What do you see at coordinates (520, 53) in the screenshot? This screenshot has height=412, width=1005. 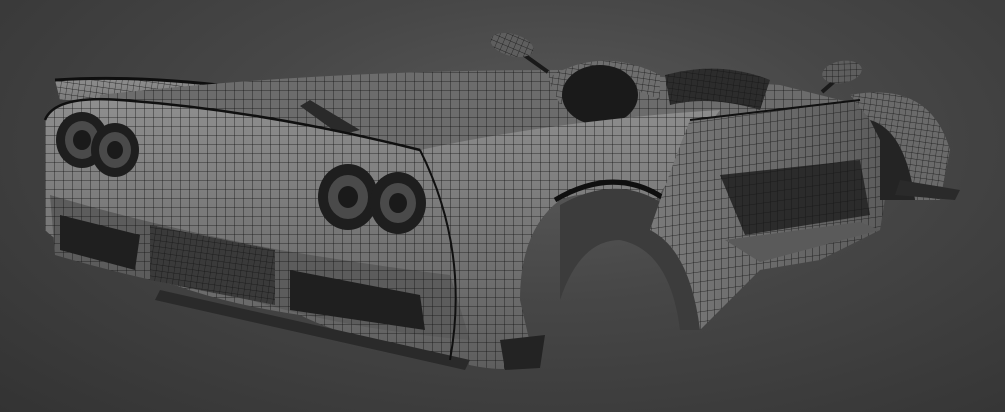 I see `left-mirror` at bounding box center [520, 53].